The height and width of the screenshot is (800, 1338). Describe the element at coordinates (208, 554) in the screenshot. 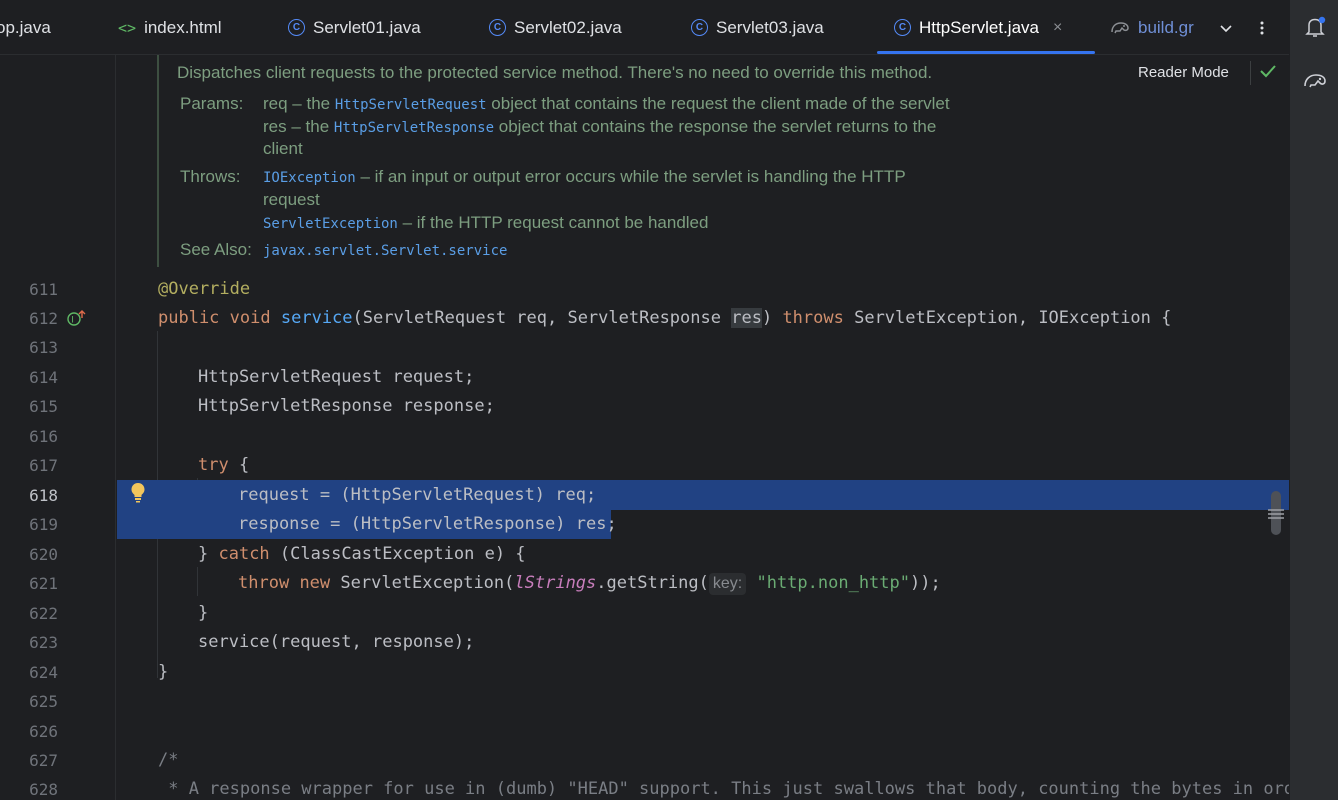

I see `code-text: }` at that location.